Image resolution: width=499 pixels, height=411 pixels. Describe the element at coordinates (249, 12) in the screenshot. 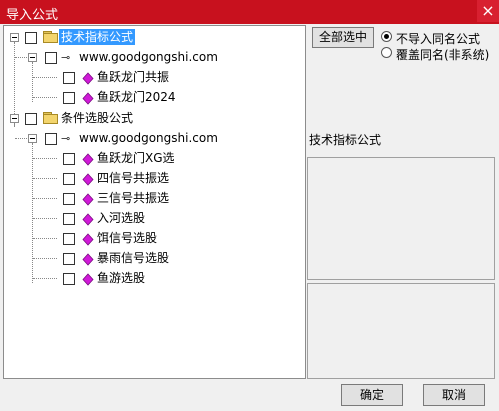

I see `title-bar: 导入公式 ×` at that location.